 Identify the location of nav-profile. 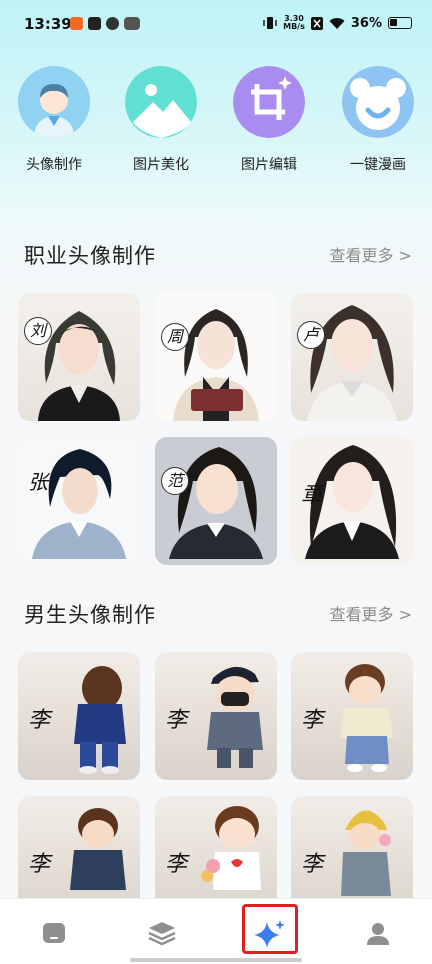
(378, 933).